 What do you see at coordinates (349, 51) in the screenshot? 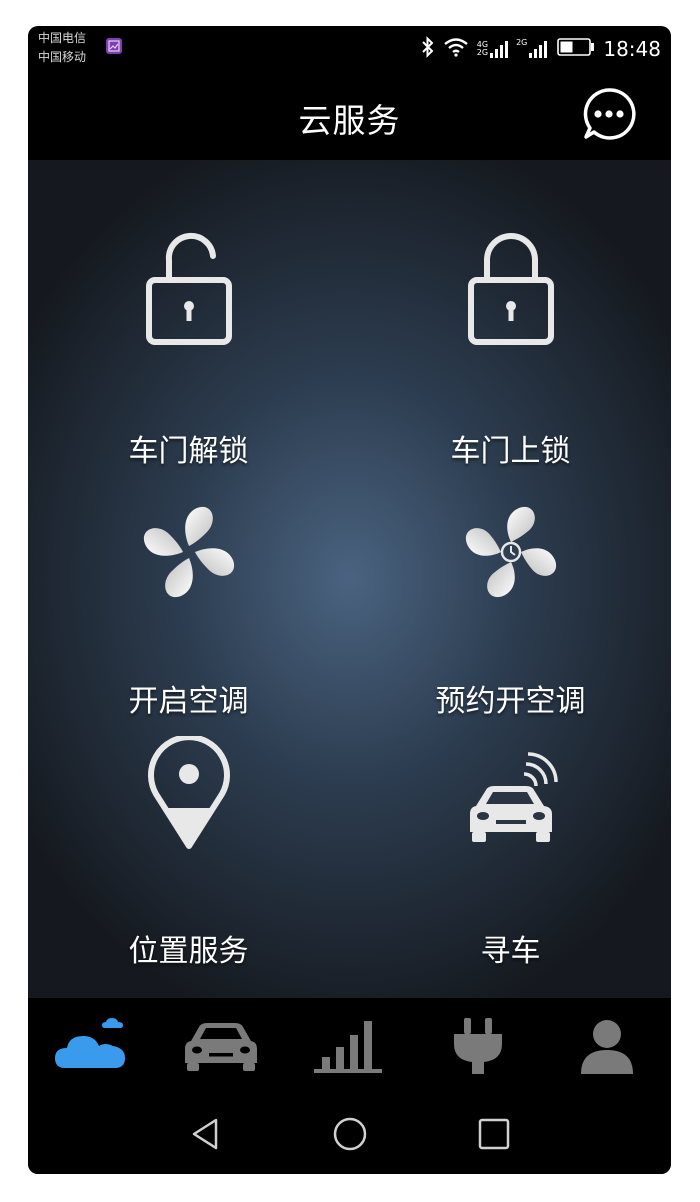
I see `status-bar: 中国电信 中国移动 4G 2G 2G 18:48` at bounding box center [349, 51].